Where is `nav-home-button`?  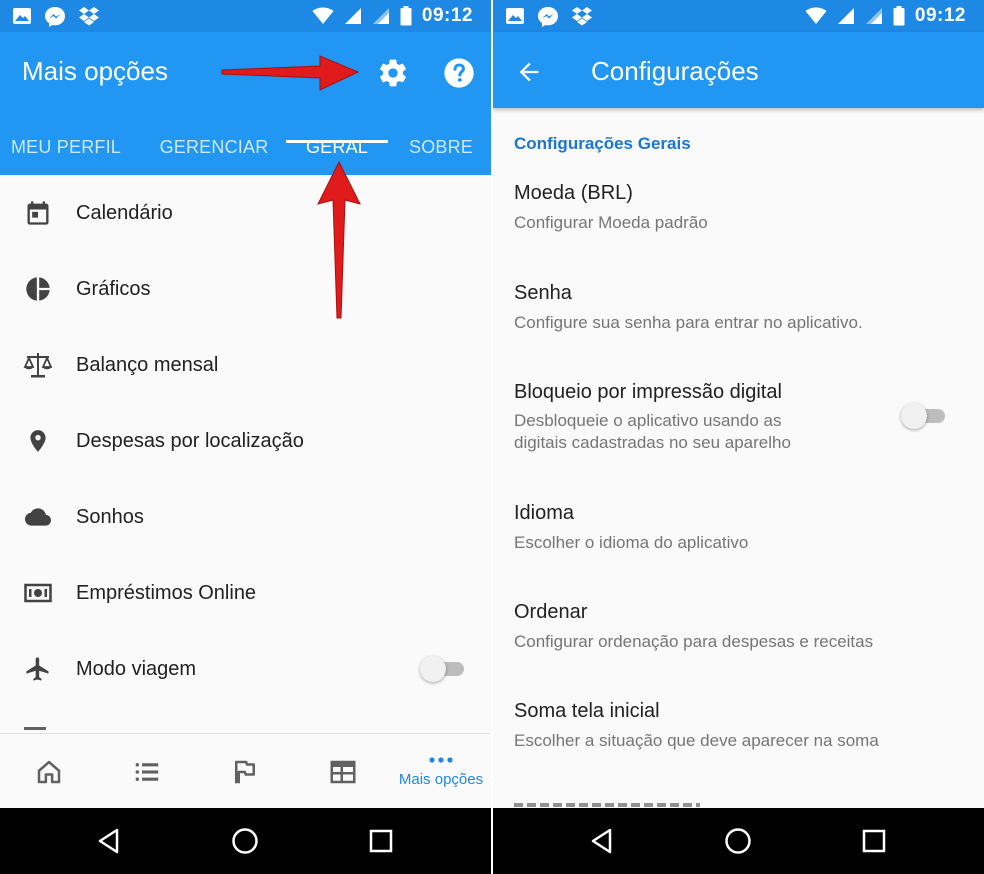 nav-home-button is located at coordinates (49, 771).